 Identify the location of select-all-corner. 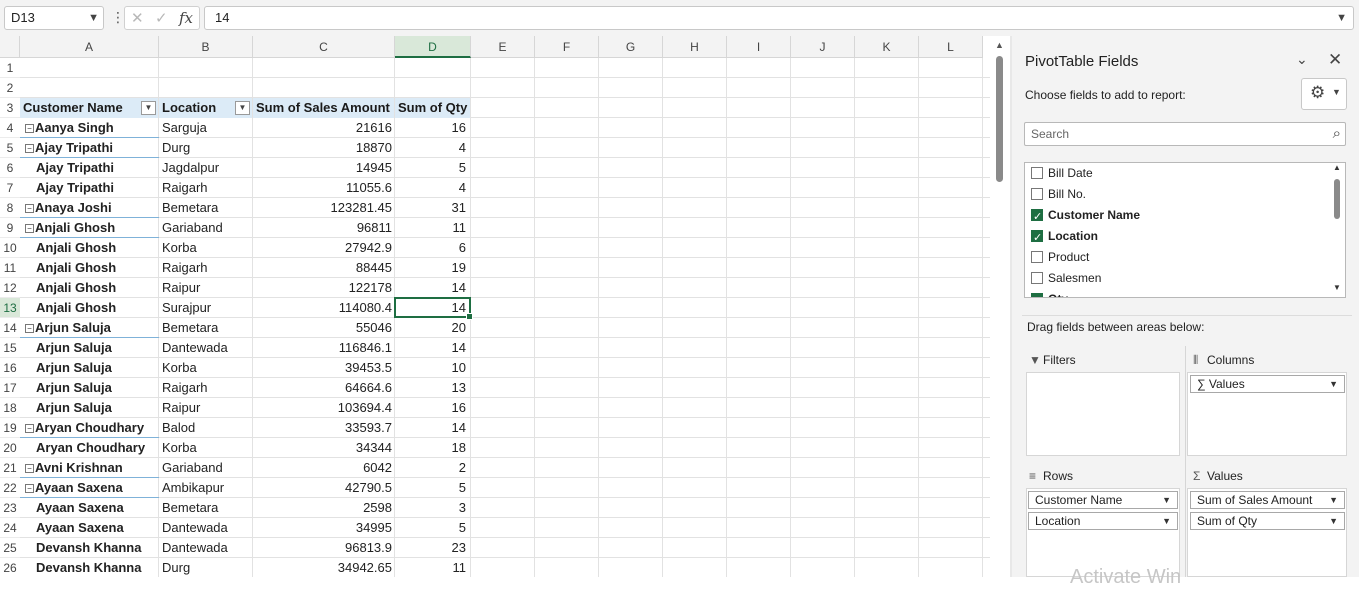
(10, 47).